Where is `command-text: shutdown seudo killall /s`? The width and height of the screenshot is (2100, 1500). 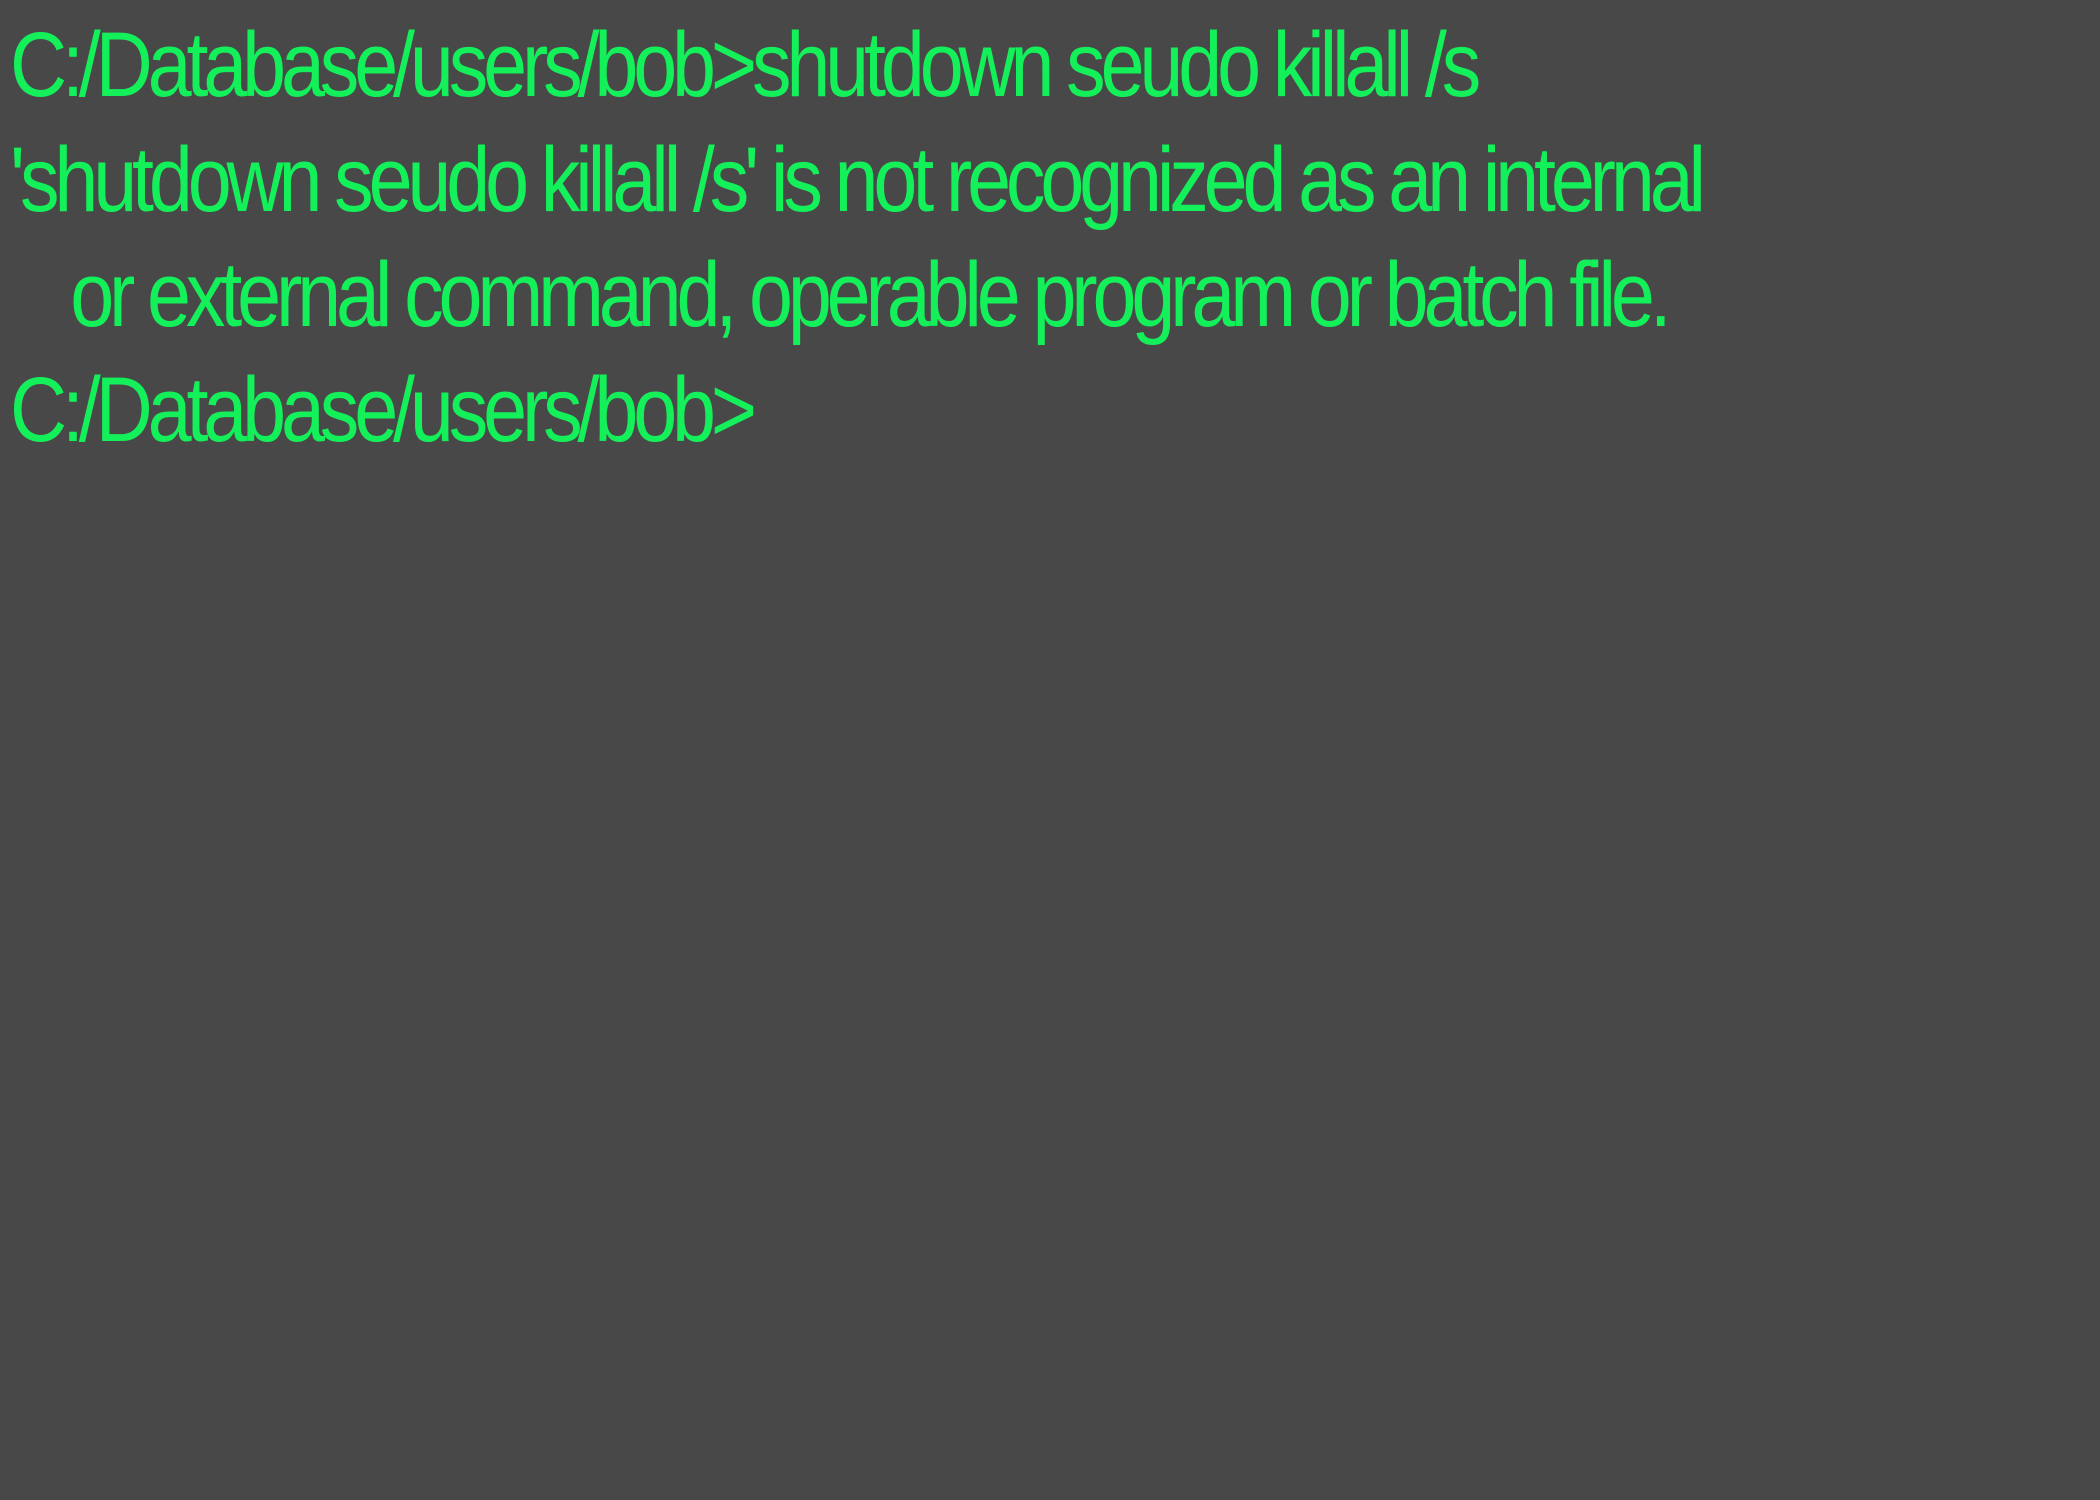
command-text: shutdown seudo killall /s is located at coordinates (1116, 65).